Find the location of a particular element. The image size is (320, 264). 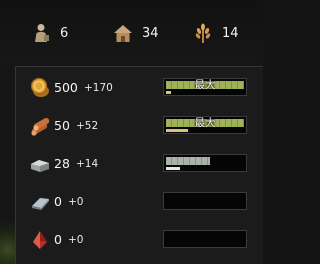

population-stat: 6 is located at coordinates (49, 33).